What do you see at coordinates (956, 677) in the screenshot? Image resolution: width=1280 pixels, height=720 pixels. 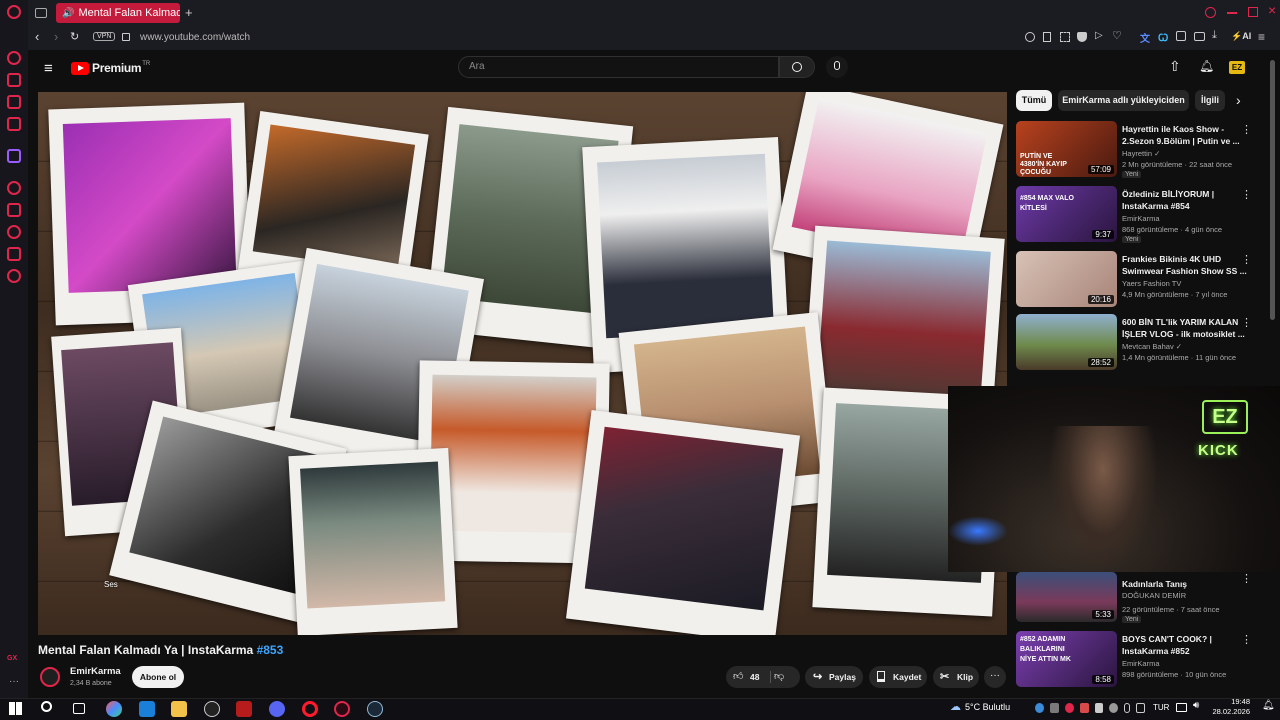 I see `clip-button: ✂ Klip` at bounding box center [956, 677].